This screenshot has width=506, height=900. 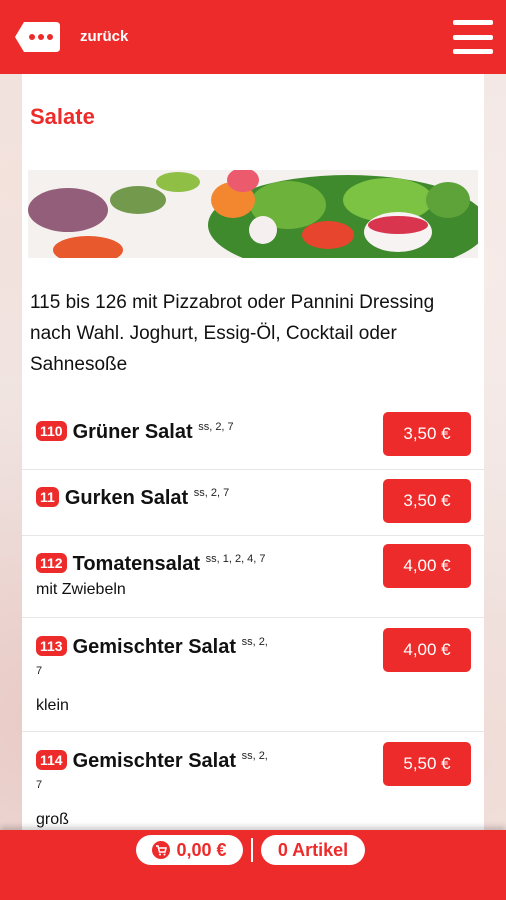 I want to click on hamburger-menu-icon, so click(x=473, y=37).